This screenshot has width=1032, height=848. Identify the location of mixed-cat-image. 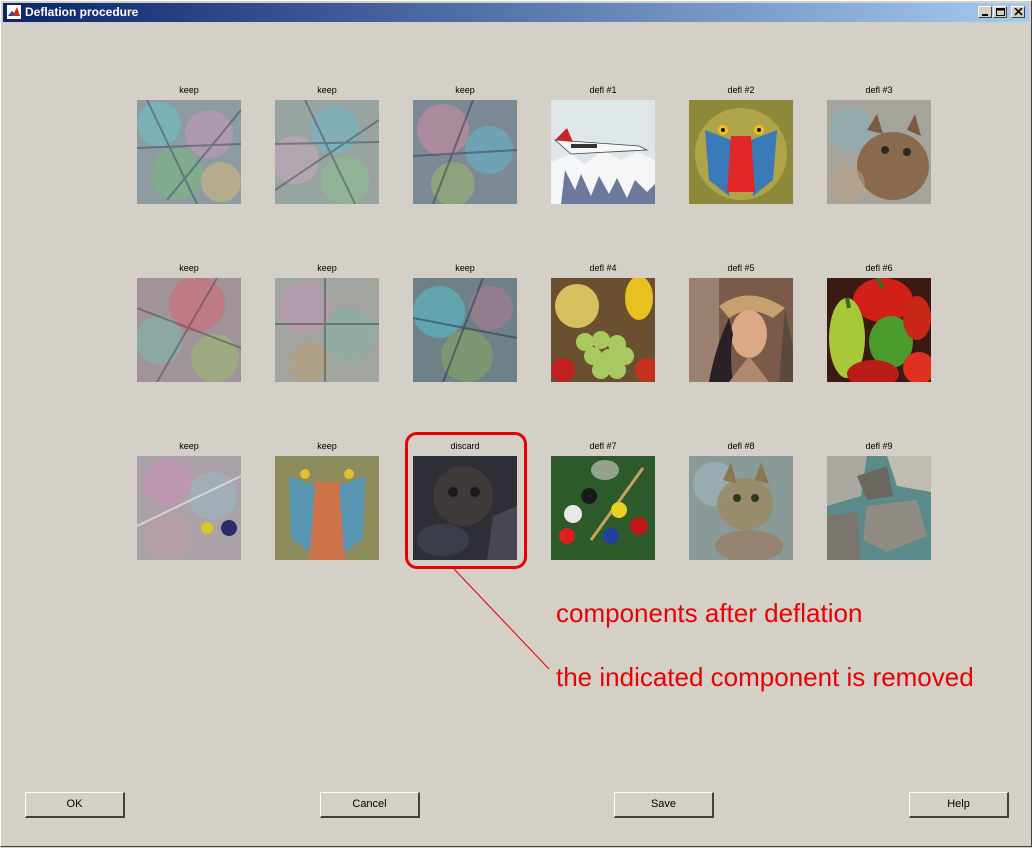
(741, 508).